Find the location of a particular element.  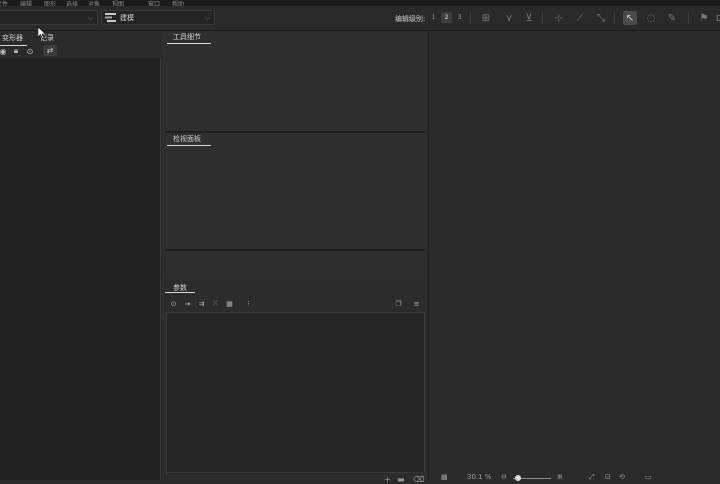

inspector-title: 检视面板 is located at coordinates (189, 140).